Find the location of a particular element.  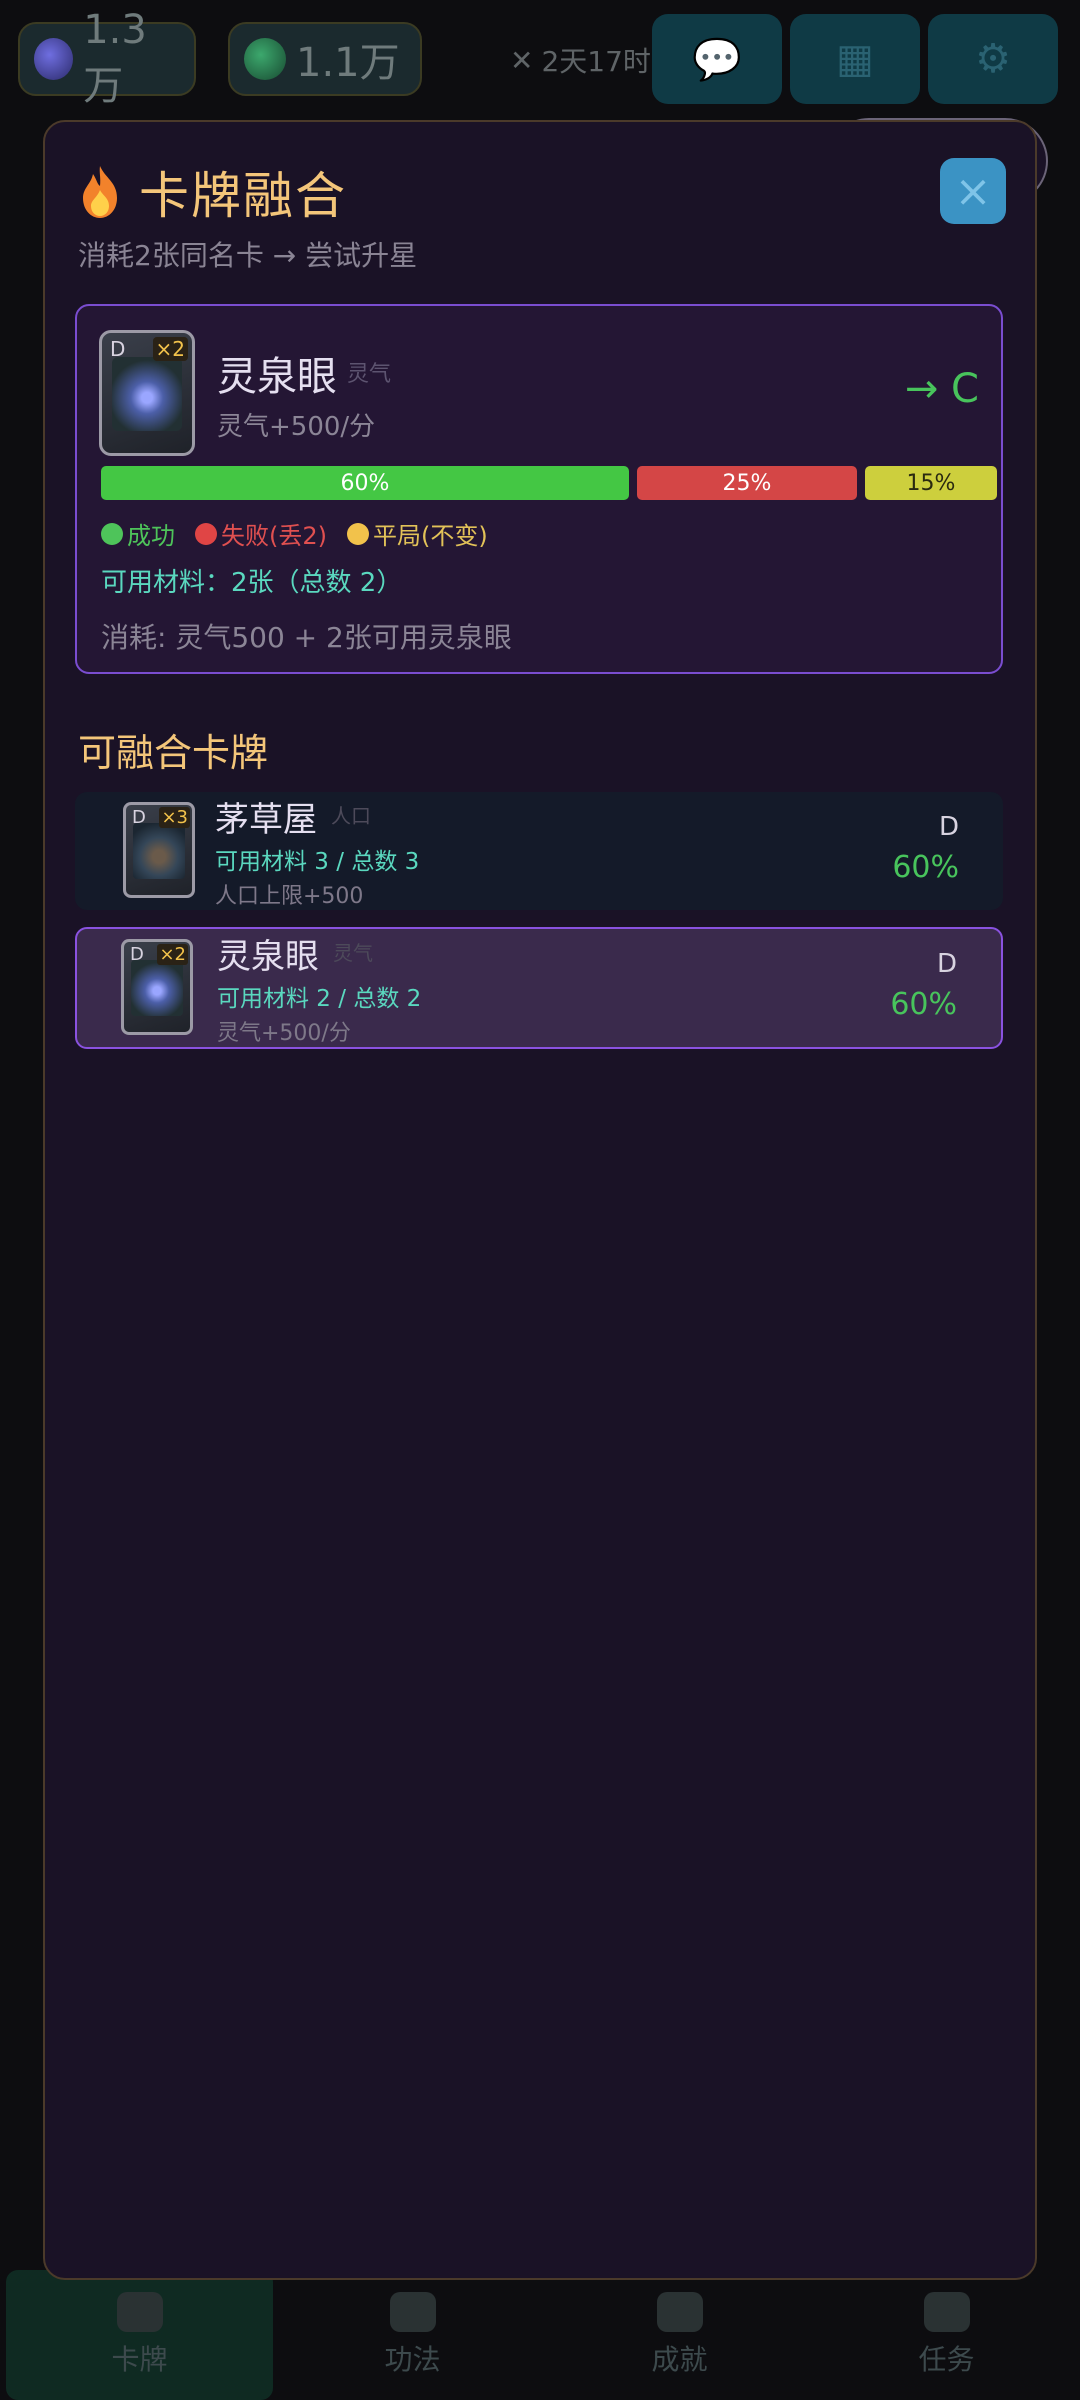

tab-achievements: 成就 is located at coordinates (679, 2335).